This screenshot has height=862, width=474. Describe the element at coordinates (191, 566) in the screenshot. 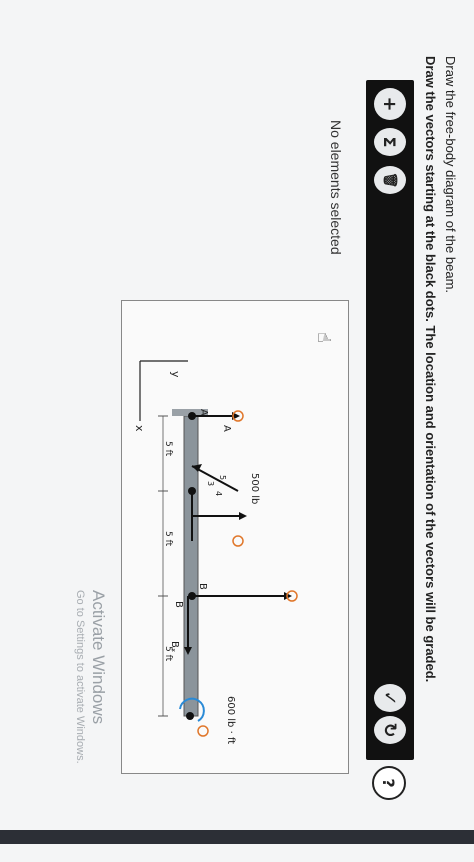

I see `beam` at that location.